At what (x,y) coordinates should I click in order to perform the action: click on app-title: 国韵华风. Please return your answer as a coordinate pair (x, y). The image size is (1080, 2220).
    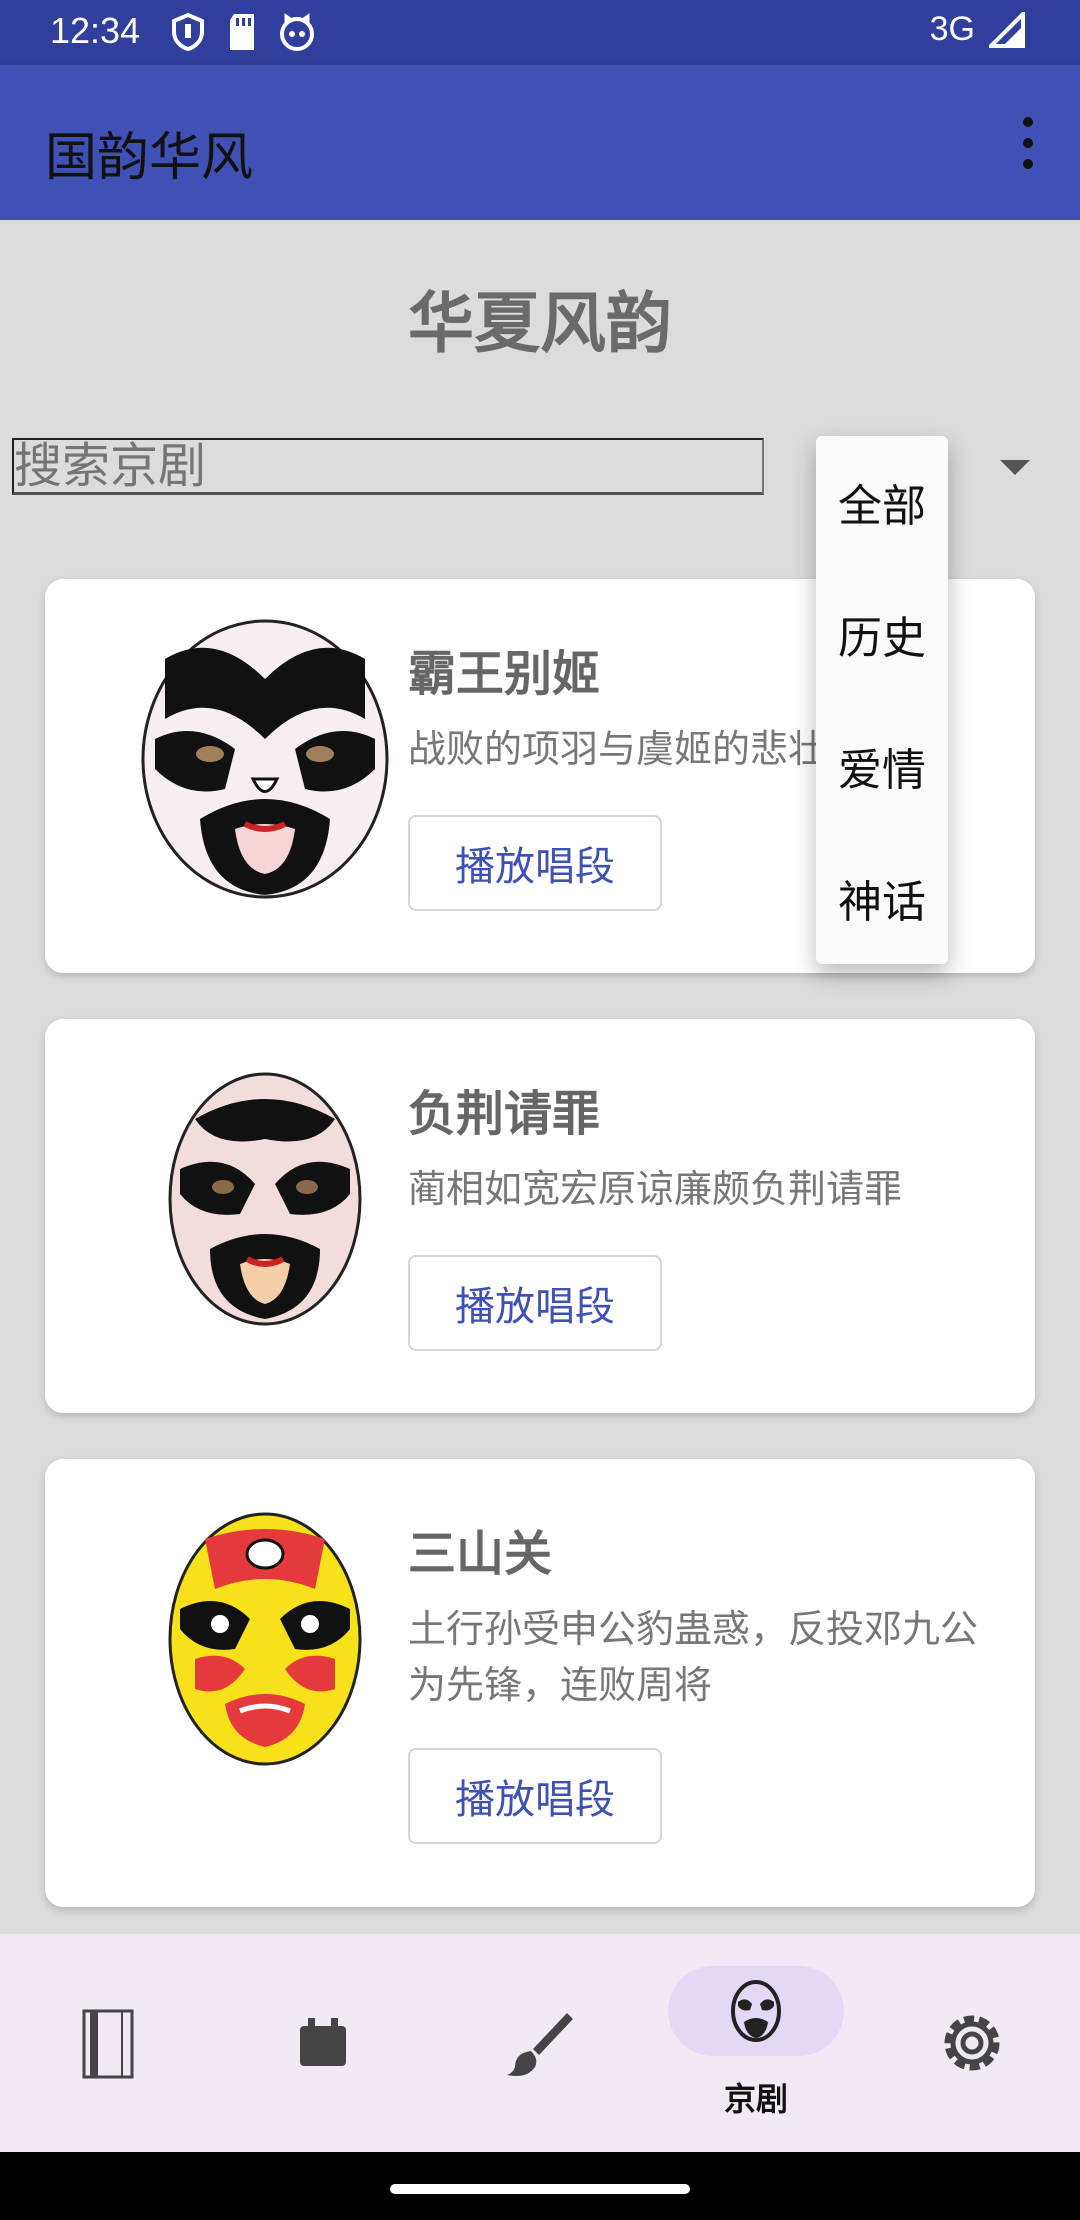
    Looking at the image, I should click on (149, 158).